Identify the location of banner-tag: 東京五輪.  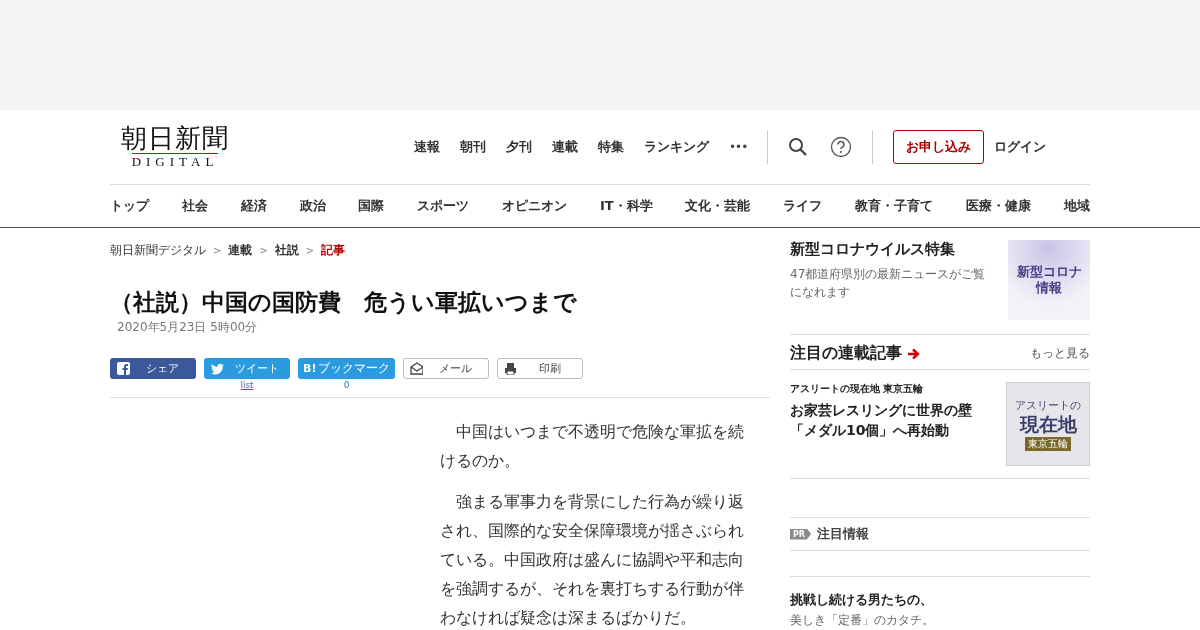
(1048, 443).